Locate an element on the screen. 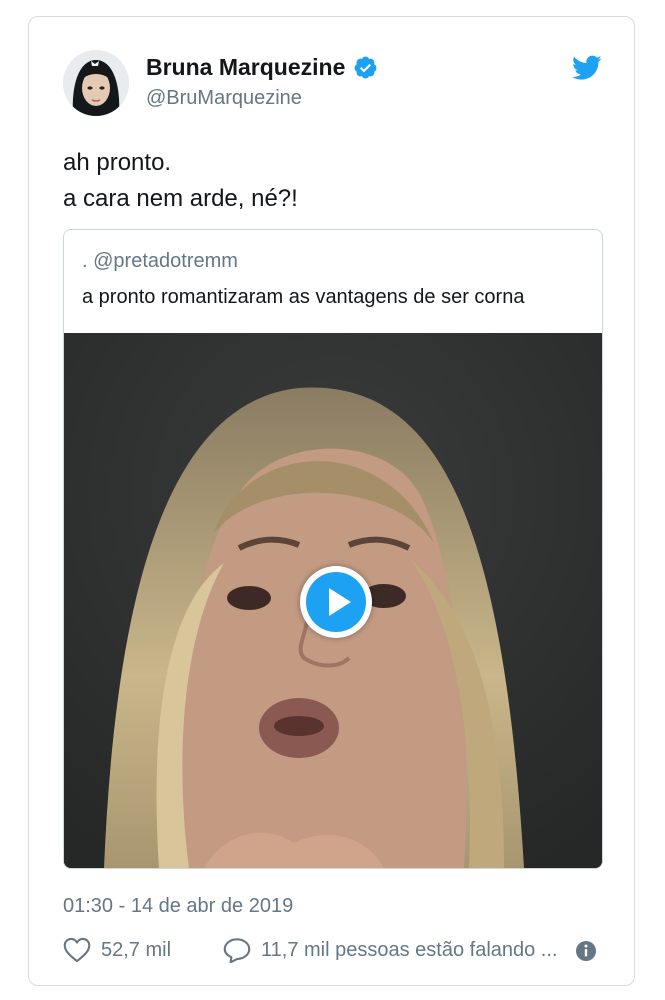 The height and width of the screenshot is (1000, 665). tweet-timestamp: 01:30 - 14 de abr de 2019 is located at coordinates (178, 906).